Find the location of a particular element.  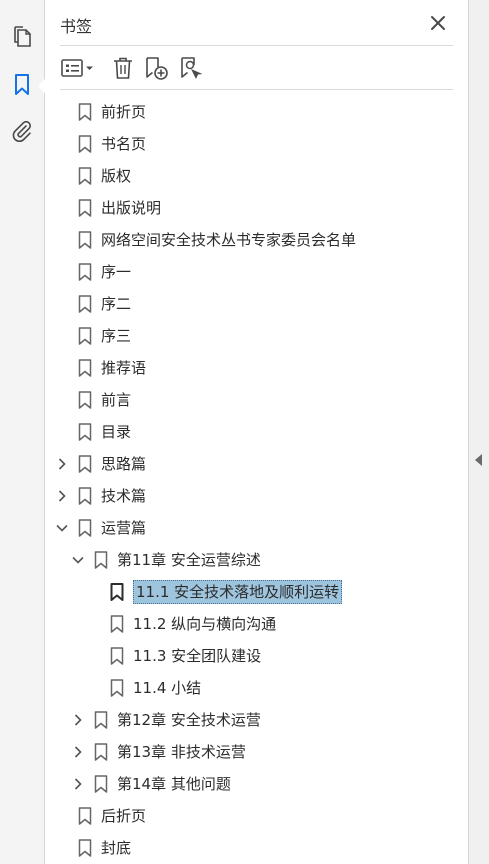

bookmark-label: 封底 is located at coordinates (116, 848).